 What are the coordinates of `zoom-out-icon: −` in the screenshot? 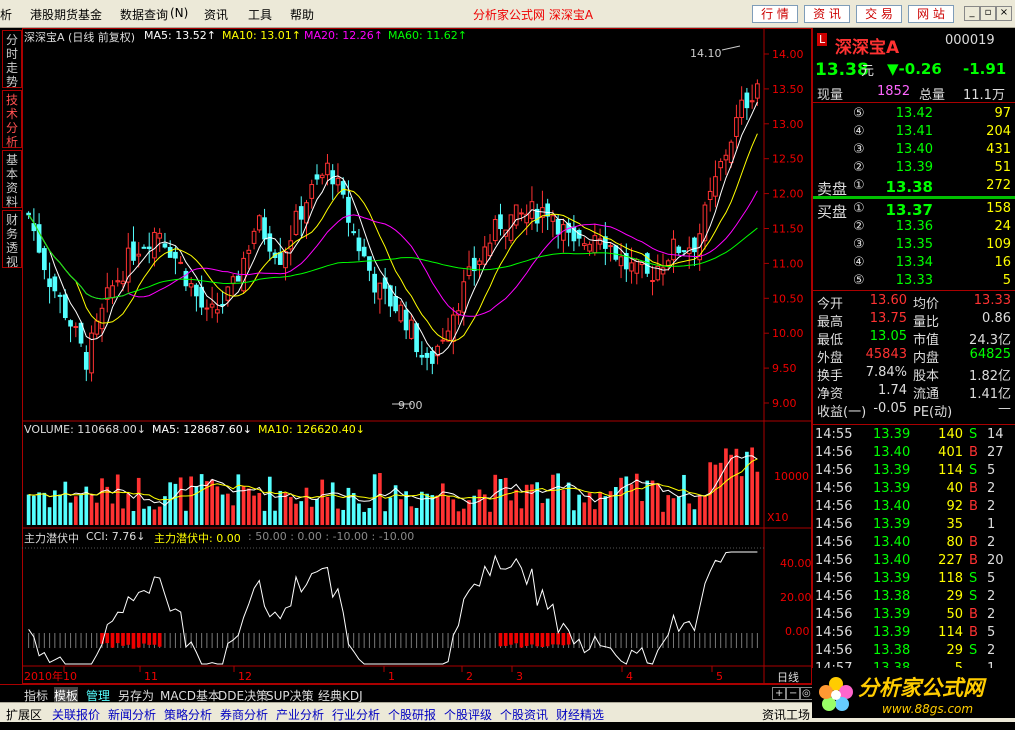 It's located at (793, 693).